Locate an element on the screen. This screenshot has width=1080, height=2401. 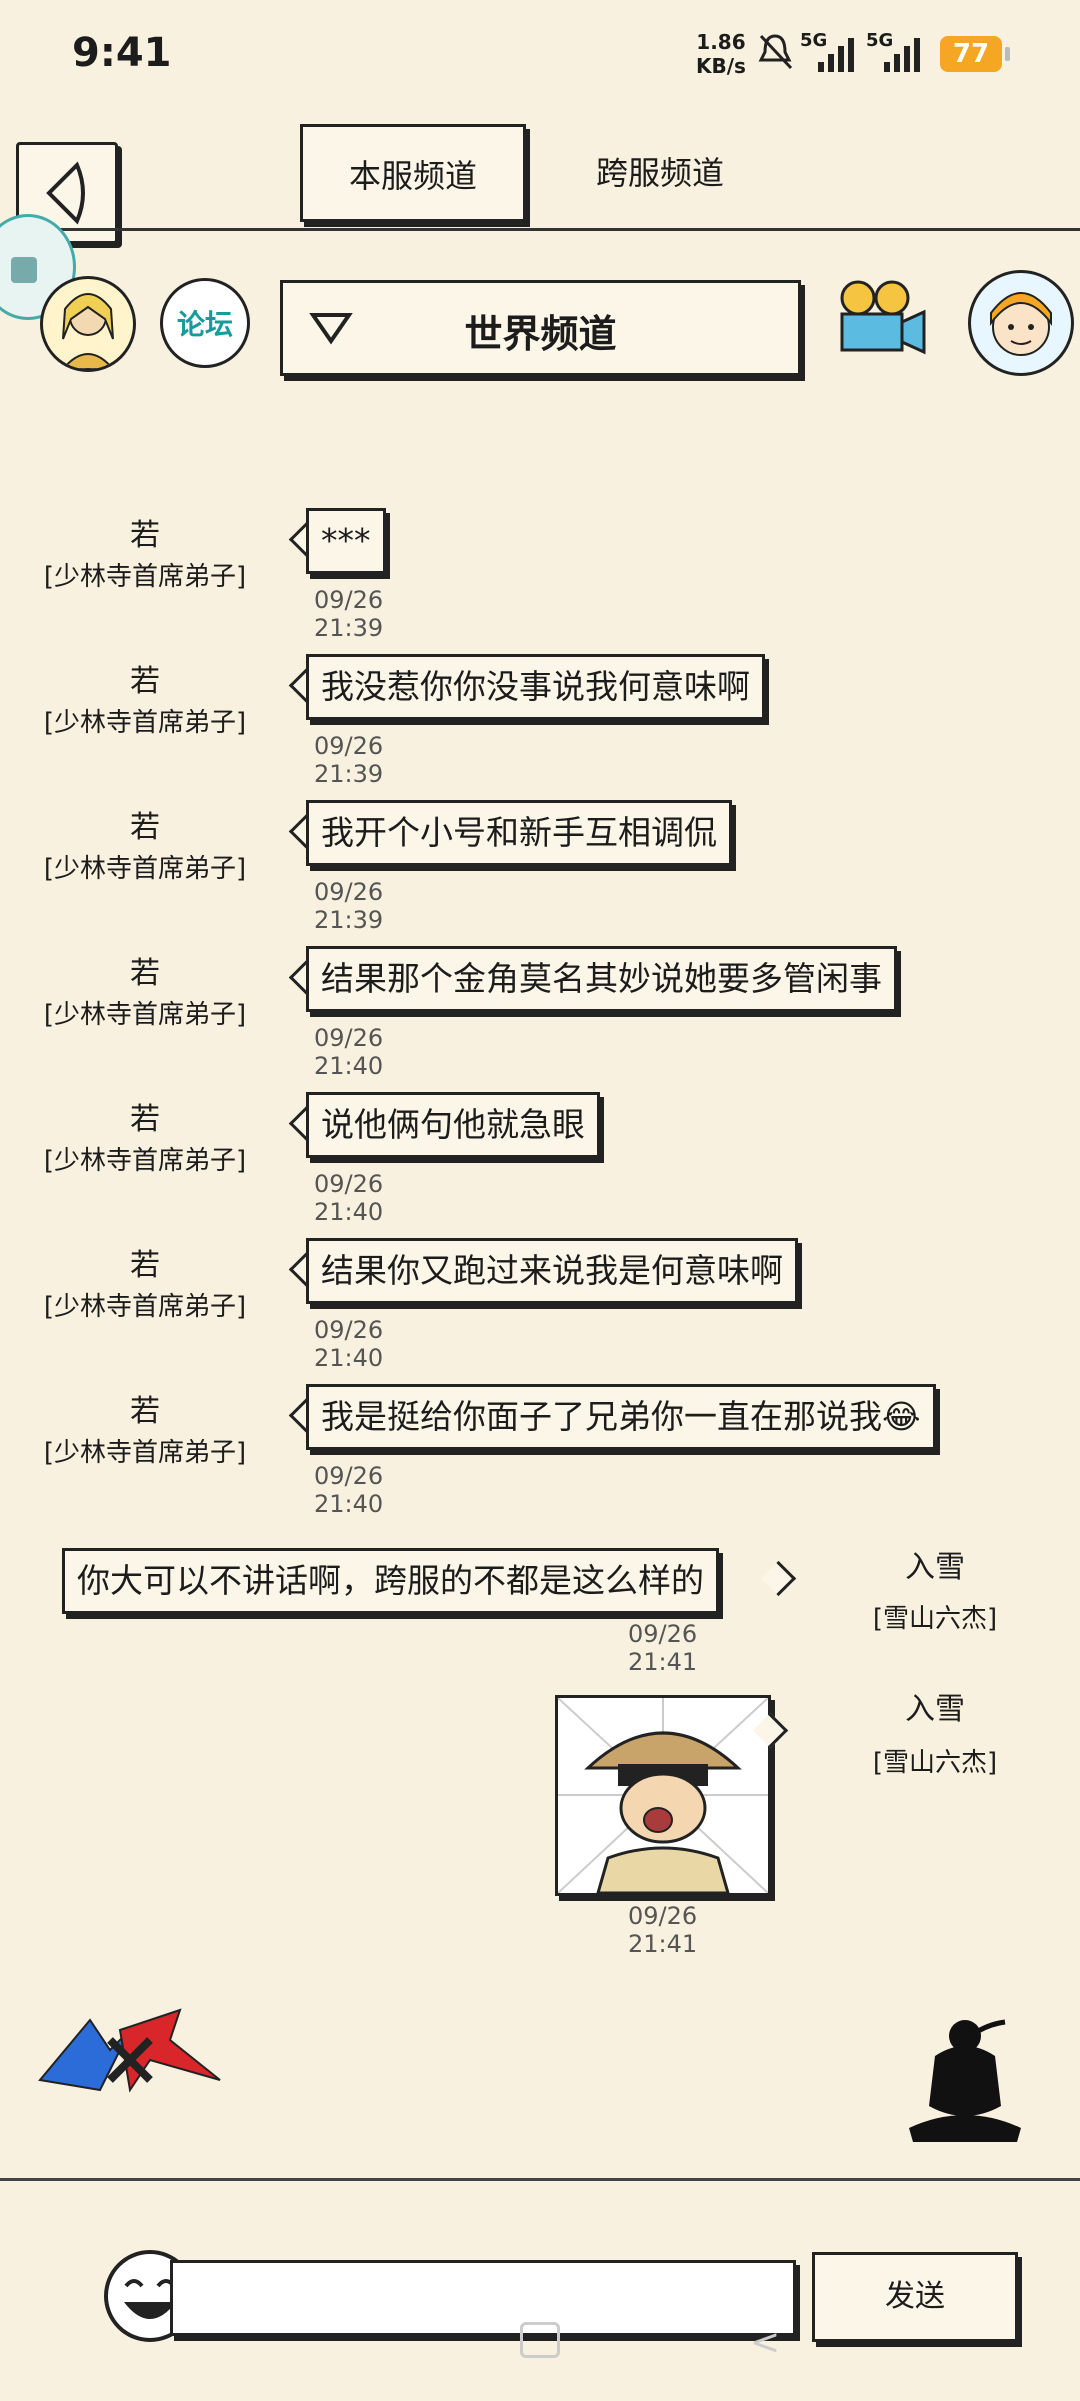
service-girl-icon is located at coordinates (1021, 324).